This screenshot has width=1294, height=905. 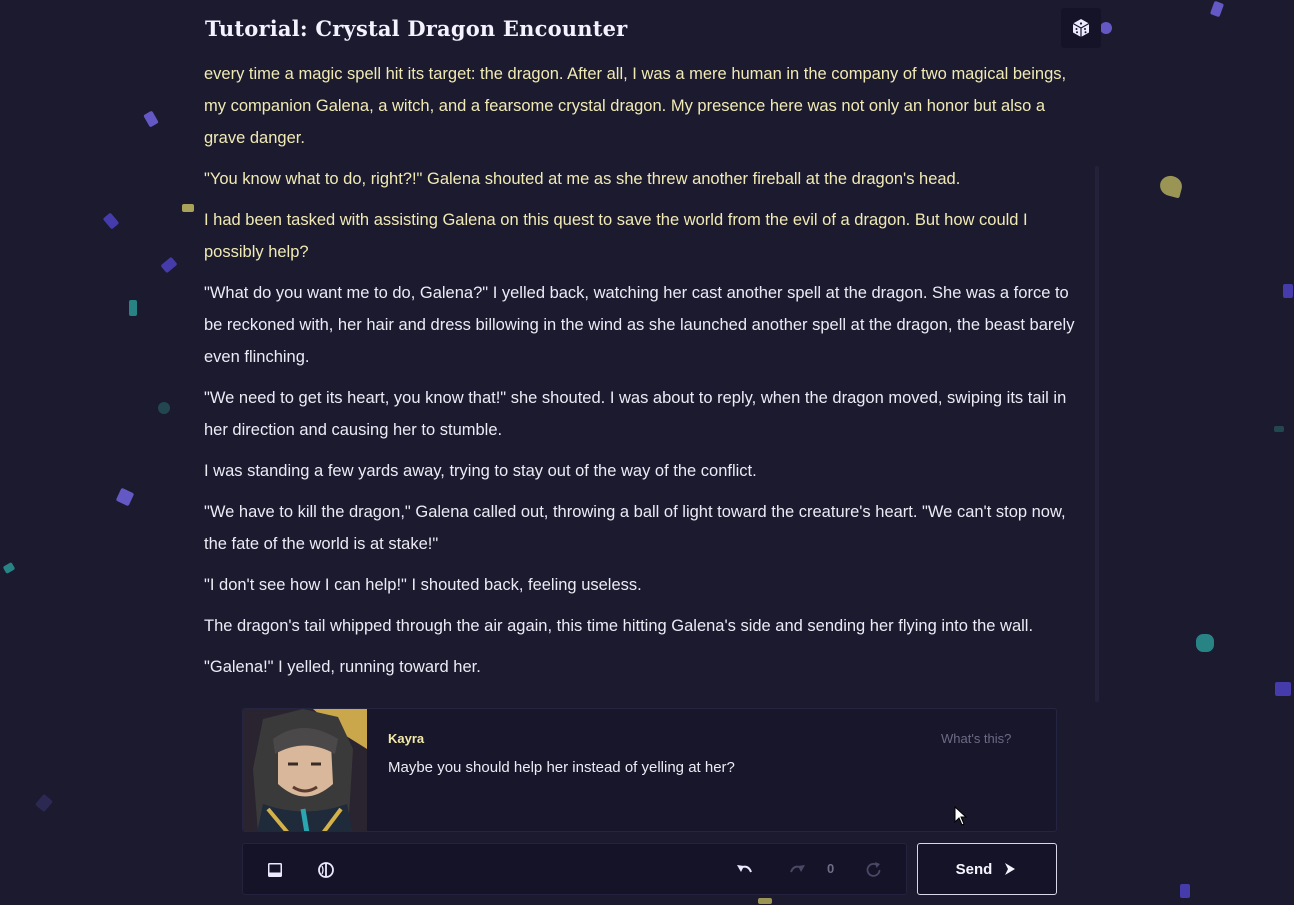 What do you see at coordinates (1097, 434) in the screenshot?
I see `story-scrollbar` at bounding box center [1097, 434].